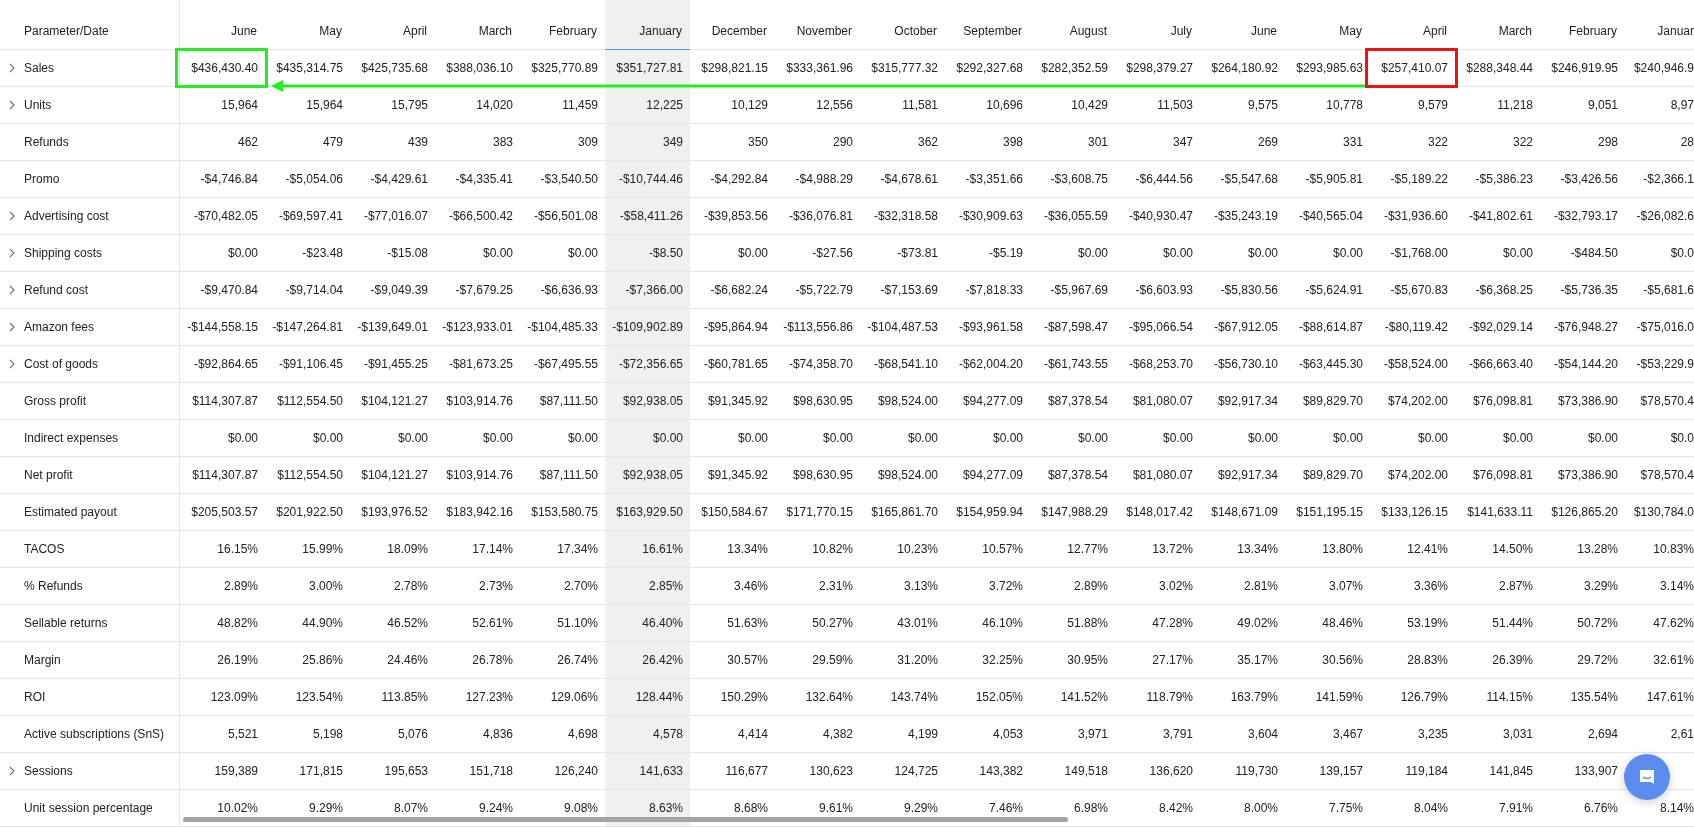  I want to click on table-cell: 136,620, so click(1157, 771).